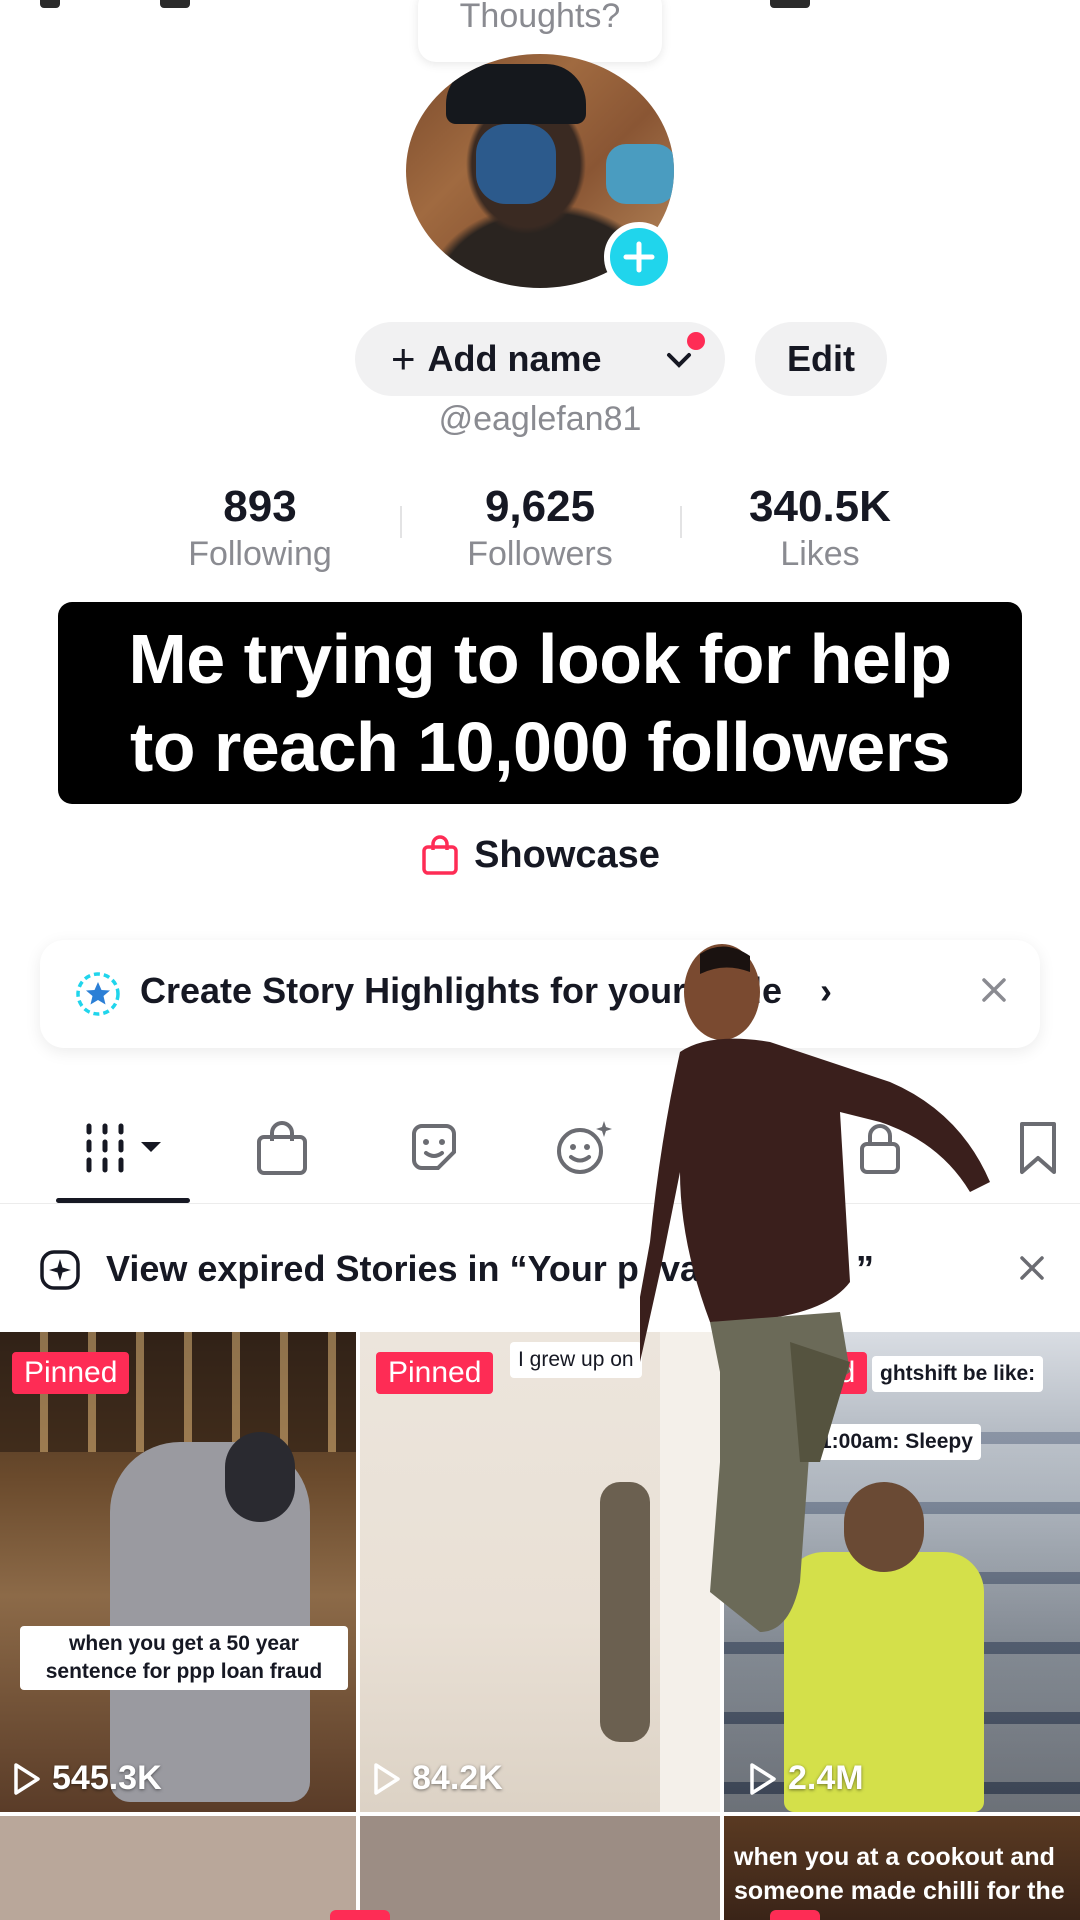  I want to click on caption-line-1: Me trying to look for help, so click(540, 659).